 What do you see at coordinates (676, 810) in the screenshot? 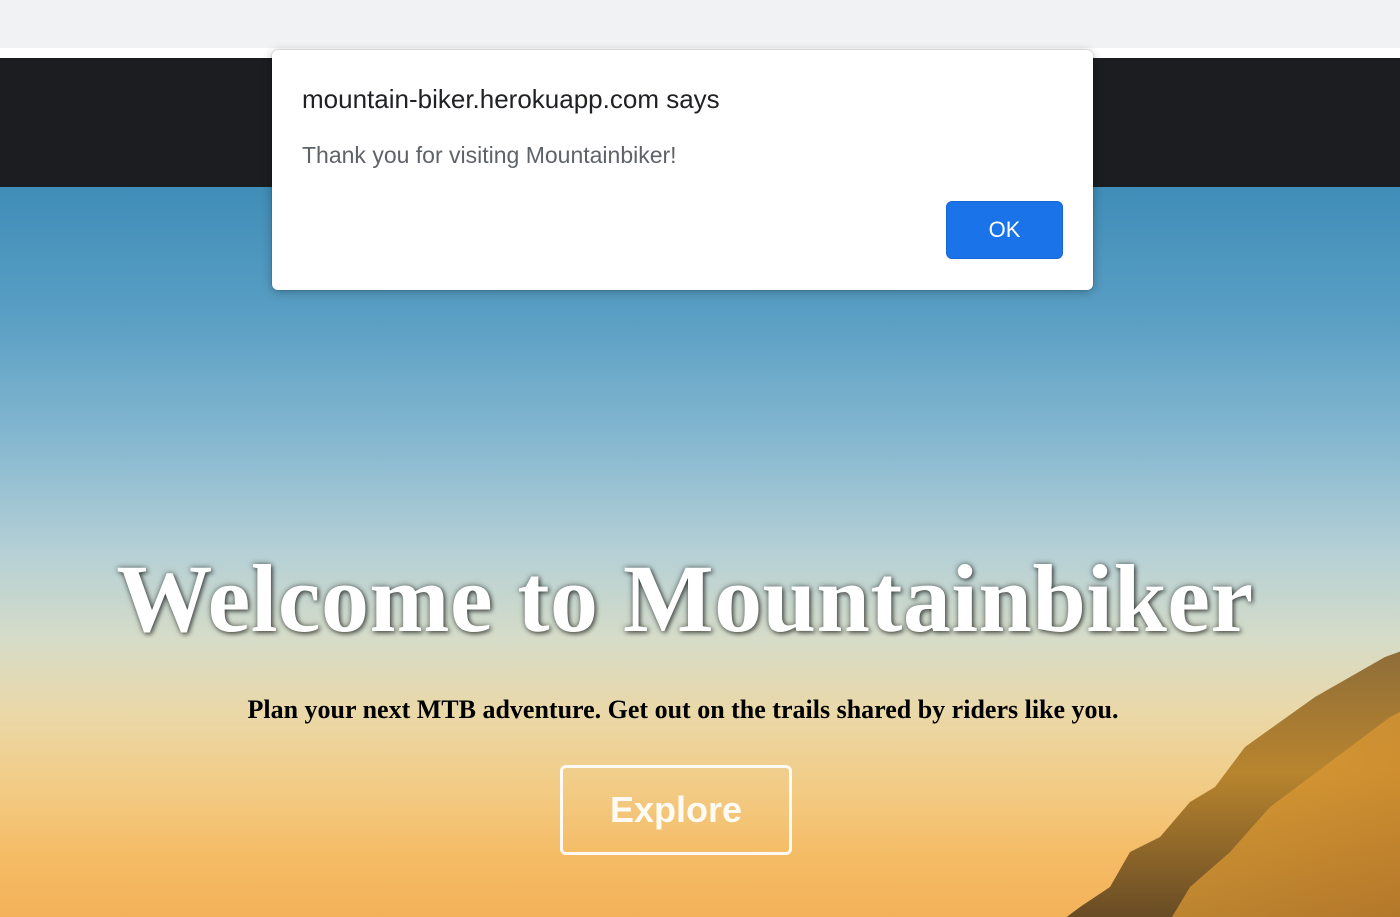
I see `explore-button: Explore` at bounding box center [676, 810].